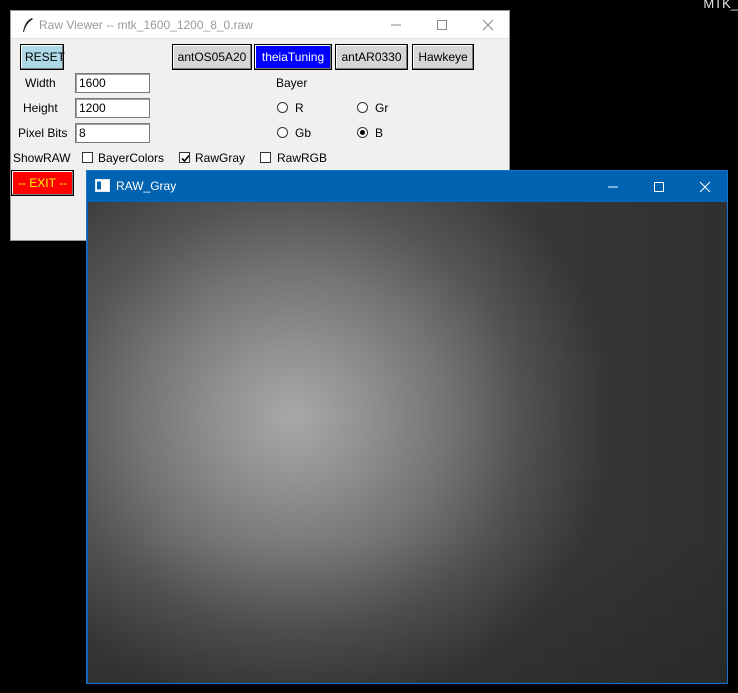  What do you see at coordinates (42, 158) in the screenshot?
I see `show-raw-label: ShowRAW` at bounding box center [42, 158].